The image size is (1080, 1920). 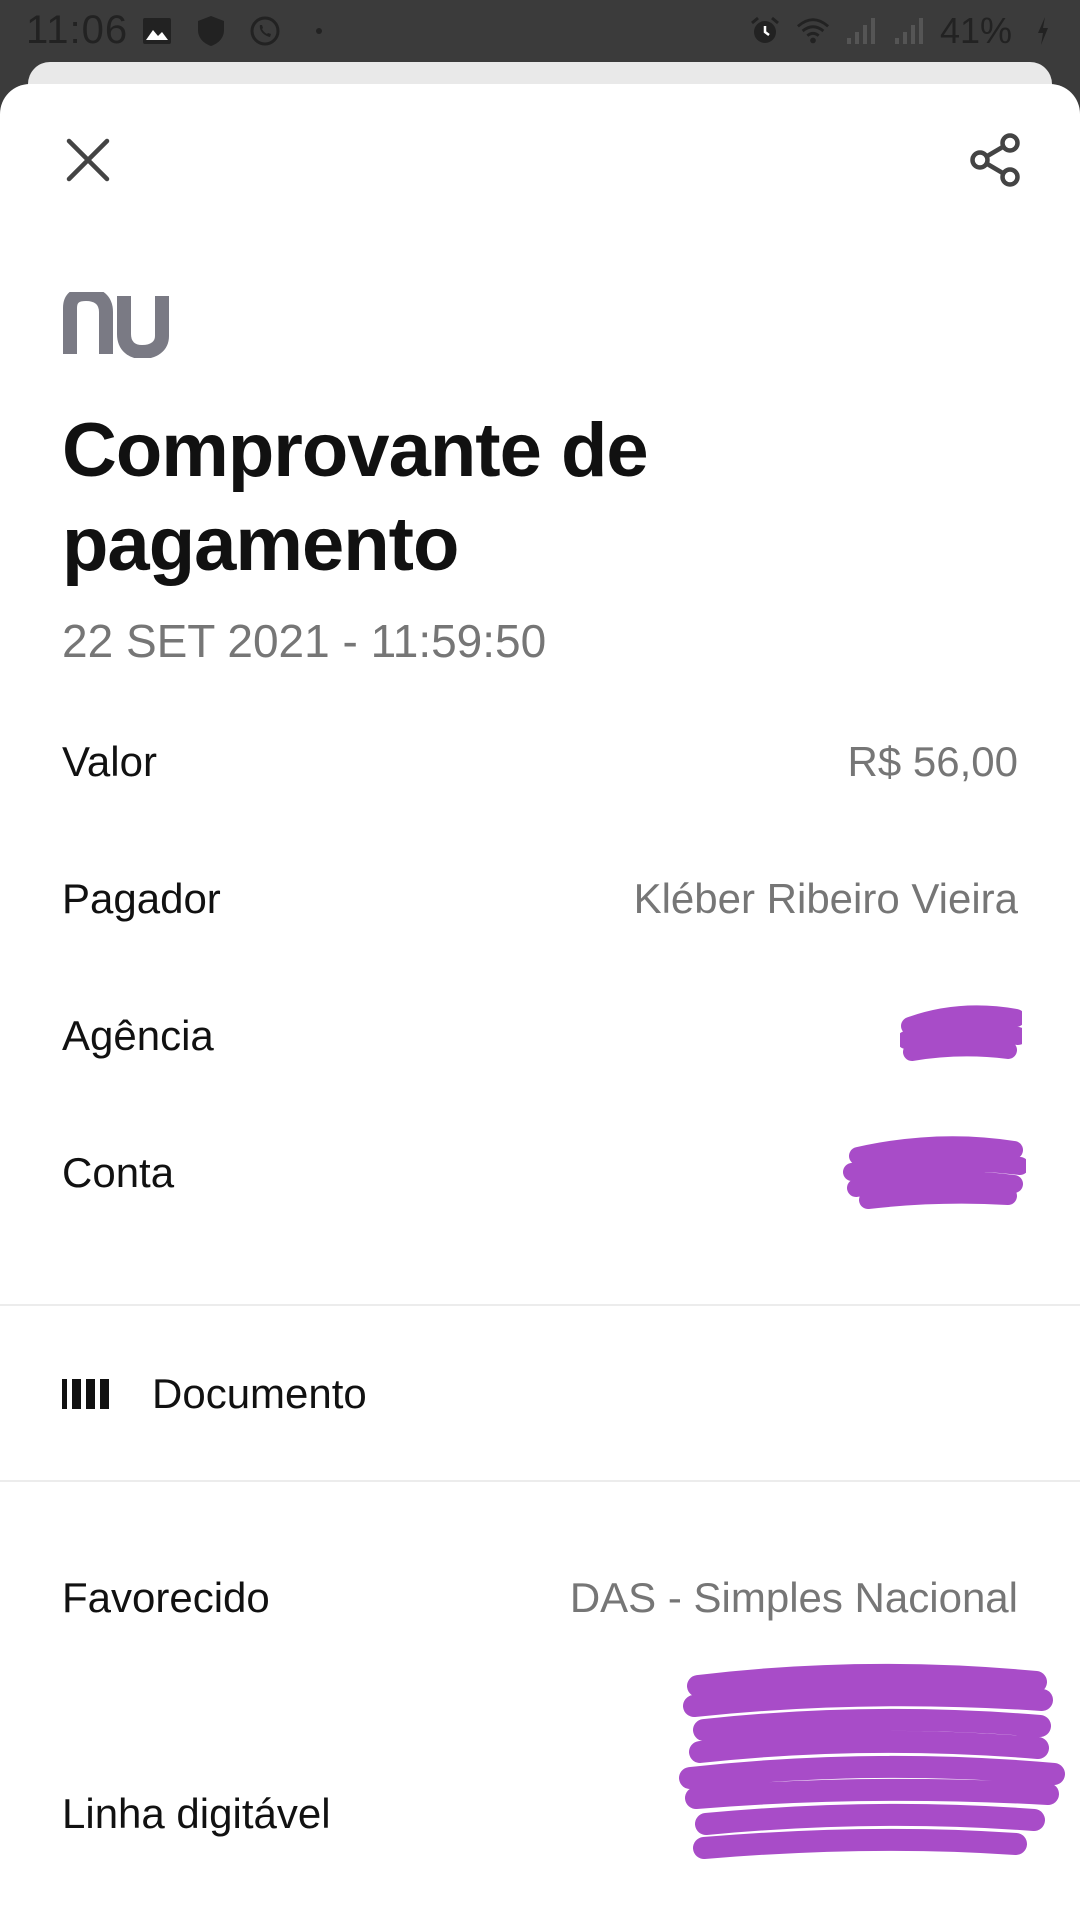 I want to click on barcode-icon, so click(x=86, y=1394).